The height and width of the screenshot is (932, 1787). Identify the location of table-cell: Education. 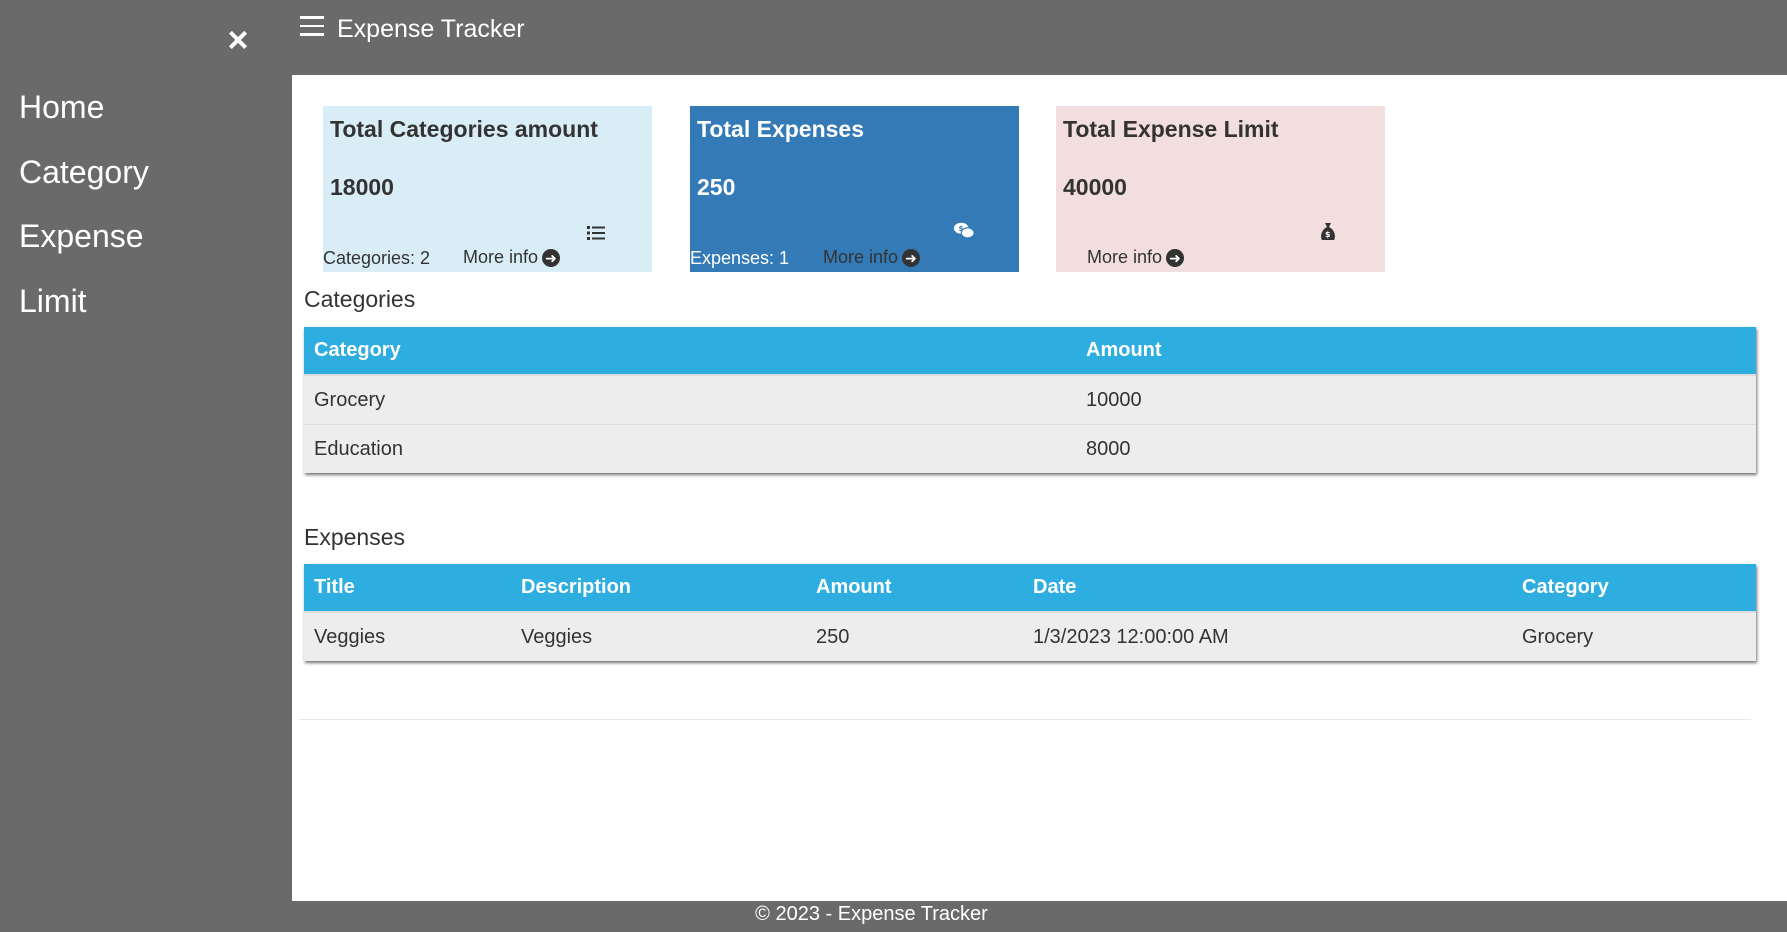
(690, 448).